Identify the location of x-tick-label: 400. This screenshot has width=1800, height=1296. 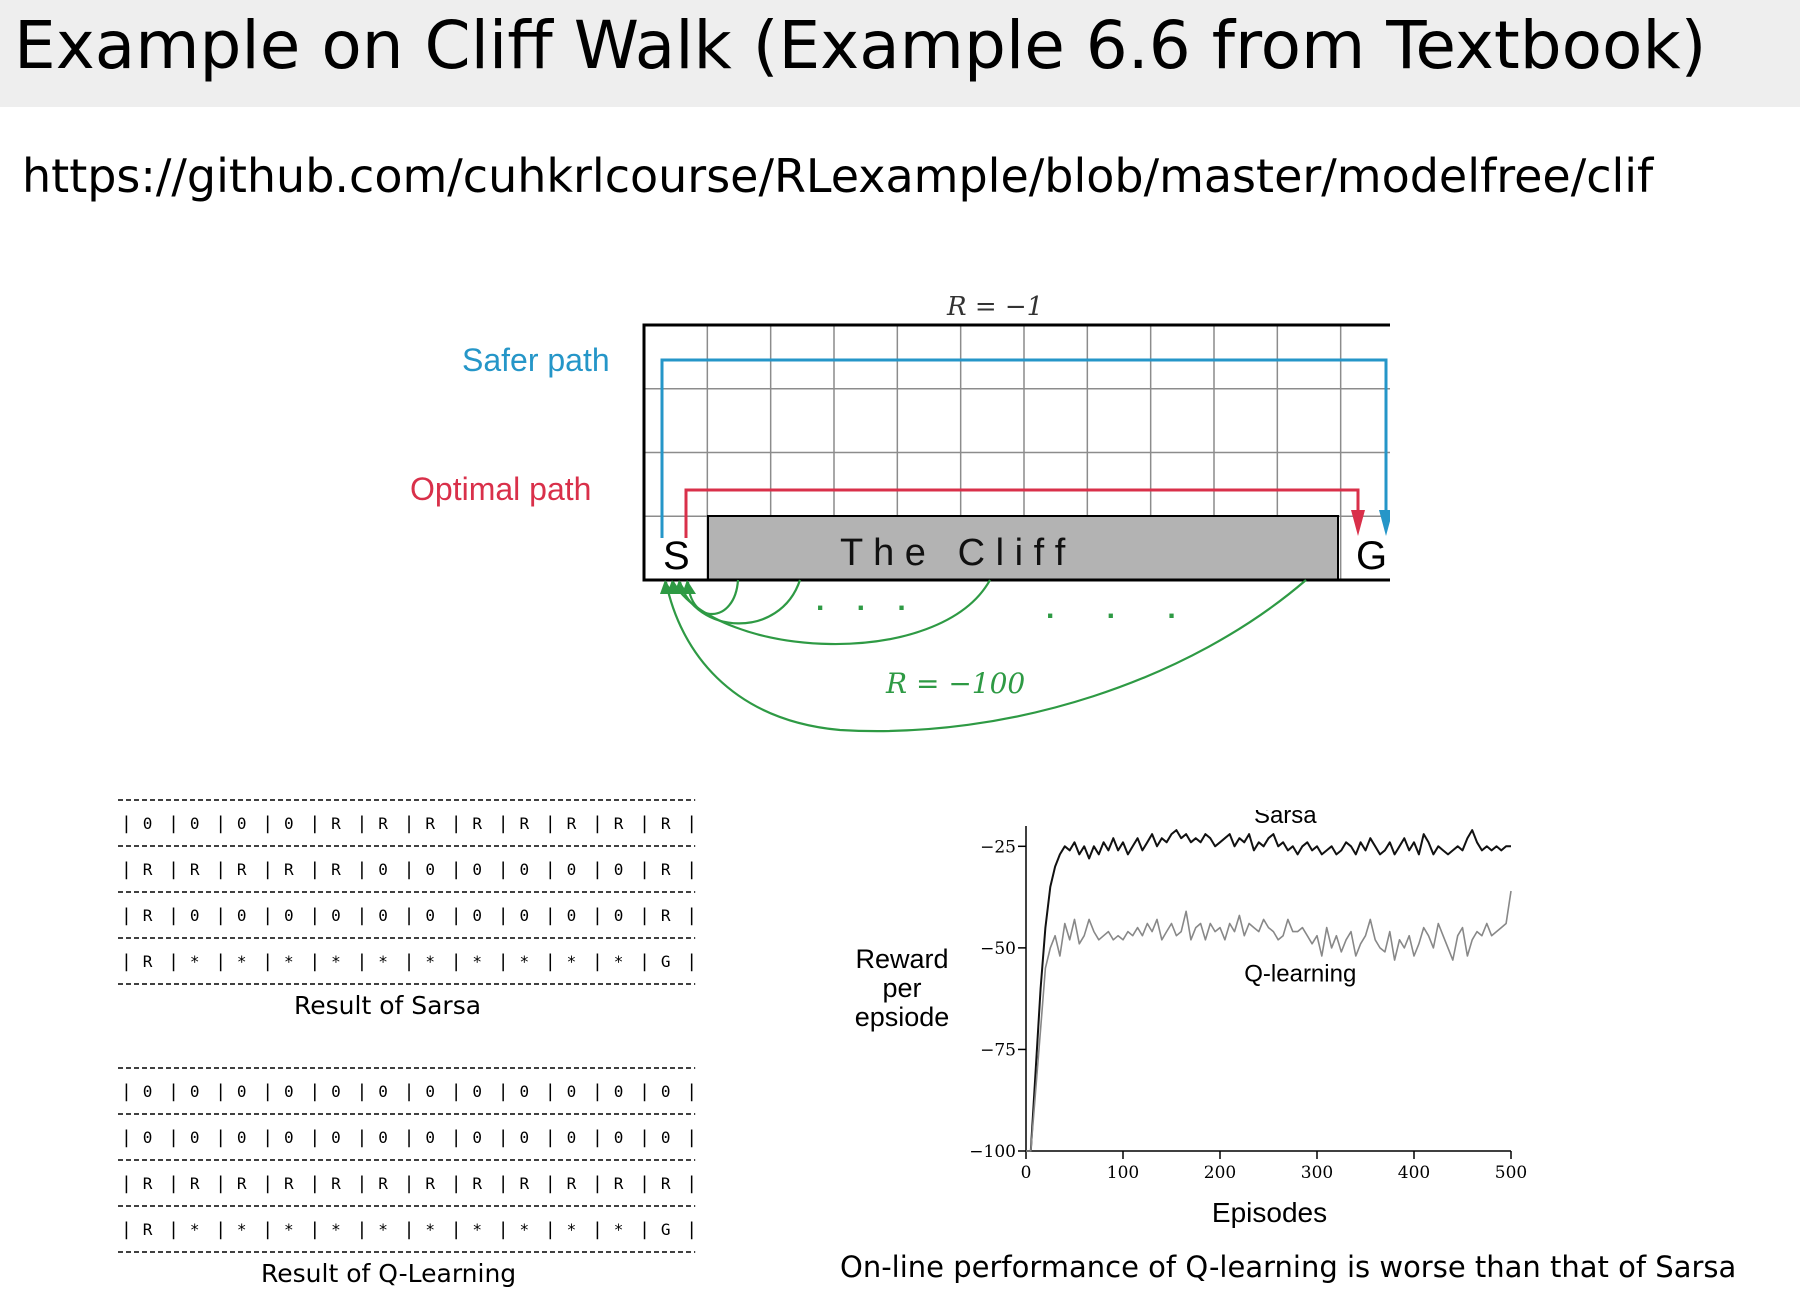
(1414, 1173).